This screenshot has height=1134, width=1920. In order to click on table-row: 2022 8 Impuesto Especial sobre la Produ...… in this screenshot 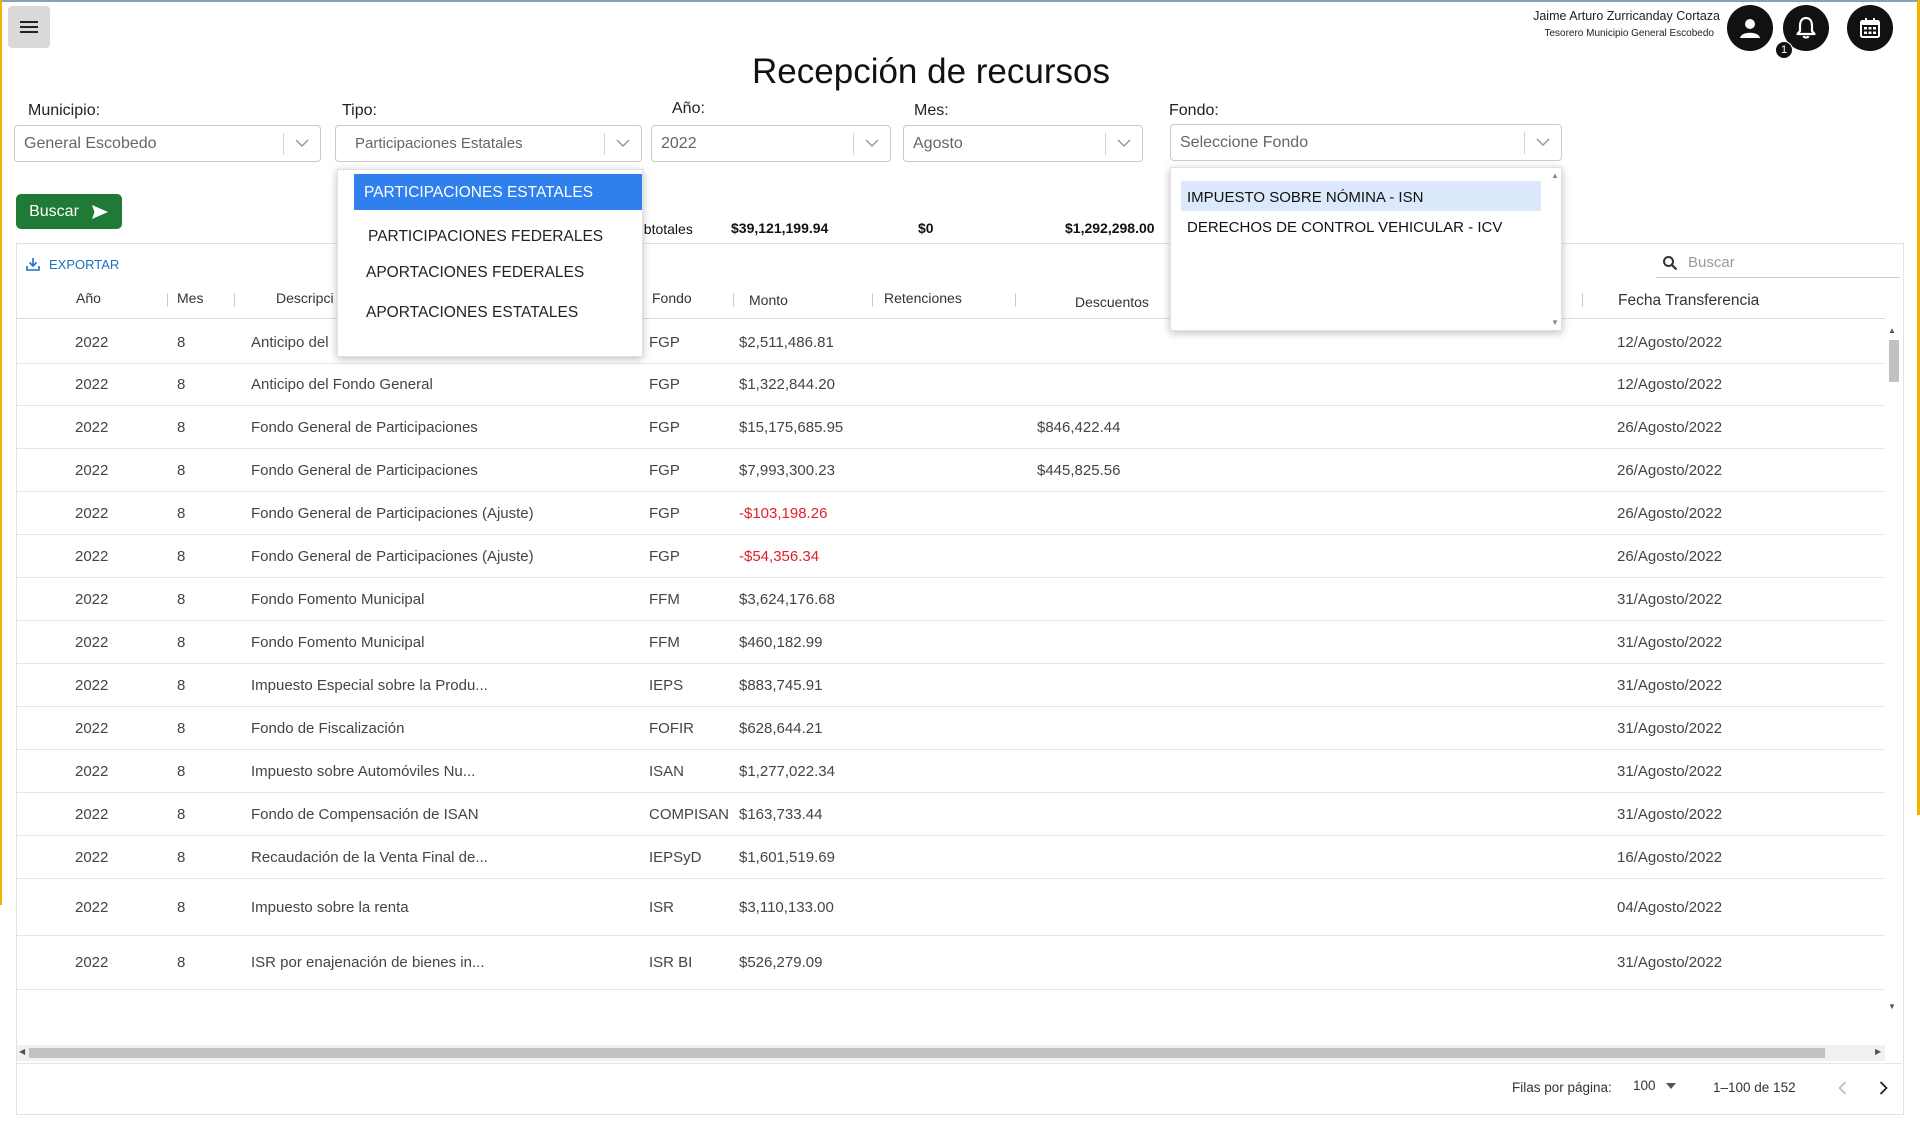, I will do `click(951, 685)`.